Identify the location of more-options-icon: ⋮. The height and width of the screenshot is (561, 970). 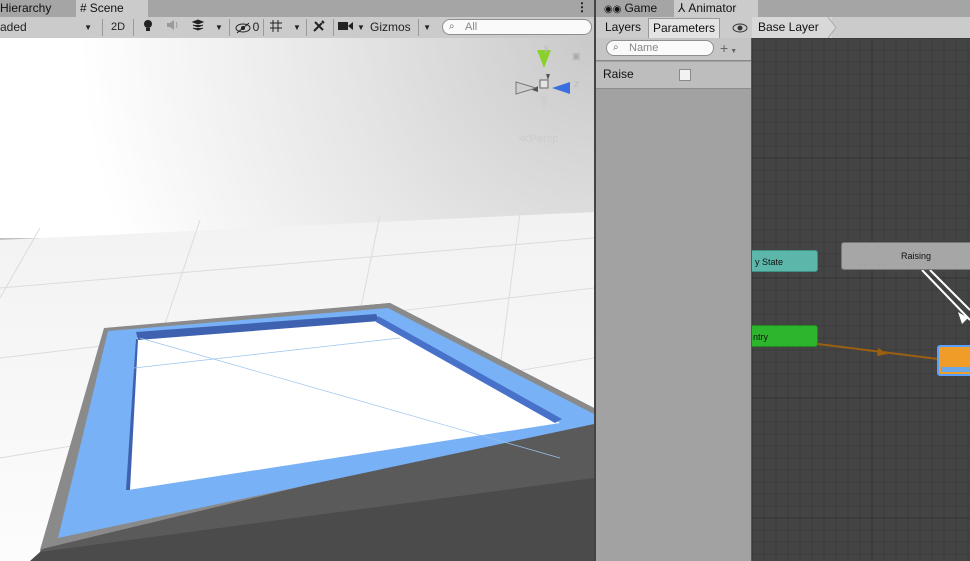
(582, 8).